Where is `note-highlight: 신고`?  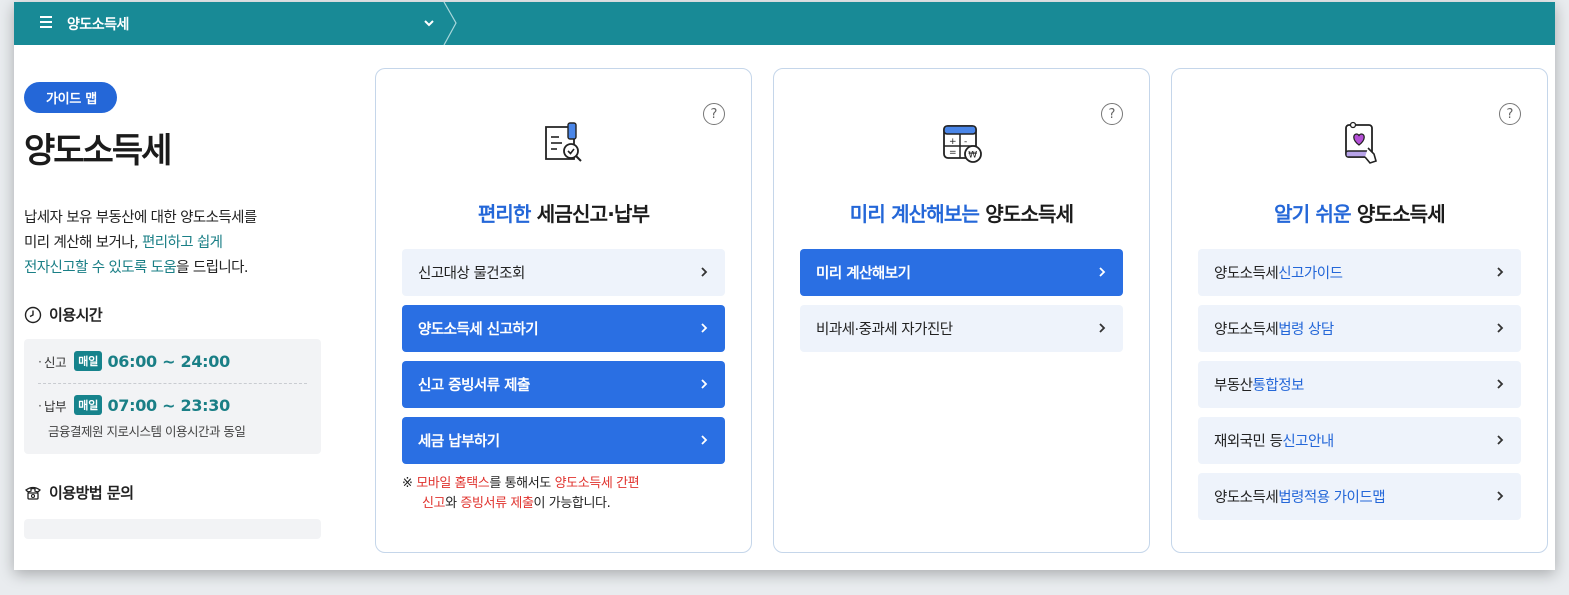
note-highlight: 신고 is located at coordinates (434, 503).